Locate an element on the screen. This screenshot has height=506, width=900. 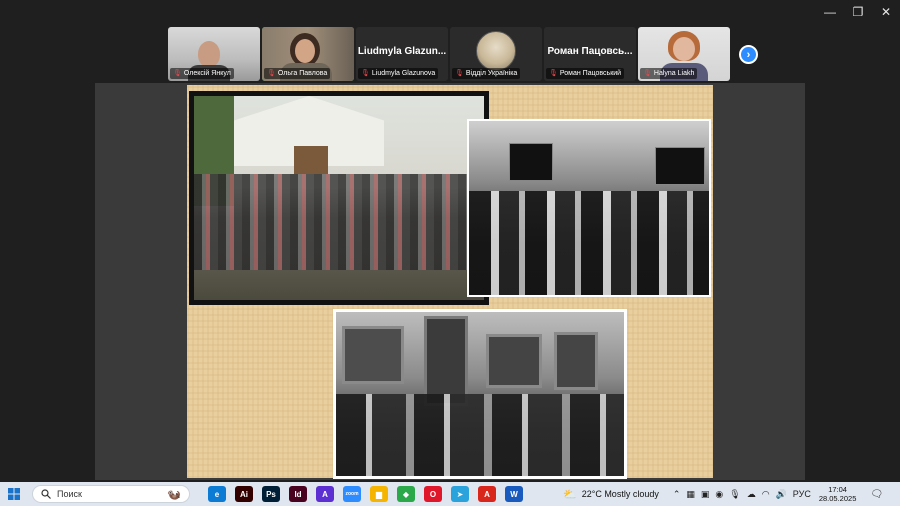
windows-start-button is located at coordinates (14, 494).